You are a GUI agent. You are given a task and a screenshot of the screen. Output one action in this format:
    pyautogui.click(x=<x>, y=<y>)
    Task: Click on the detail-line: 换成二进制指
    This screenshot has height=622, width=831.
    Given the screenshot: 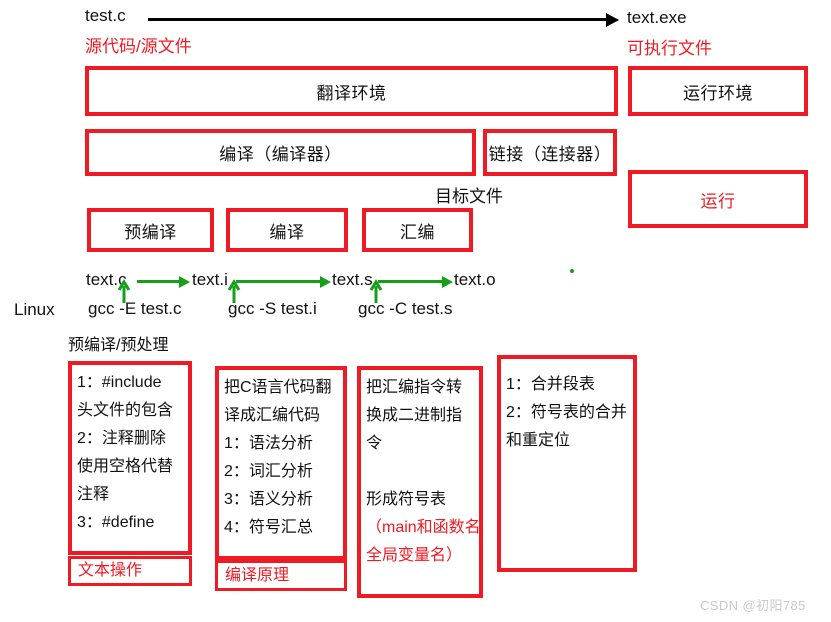 What is the action you would take?
    pyautogui.click(x=414, y=415)
    